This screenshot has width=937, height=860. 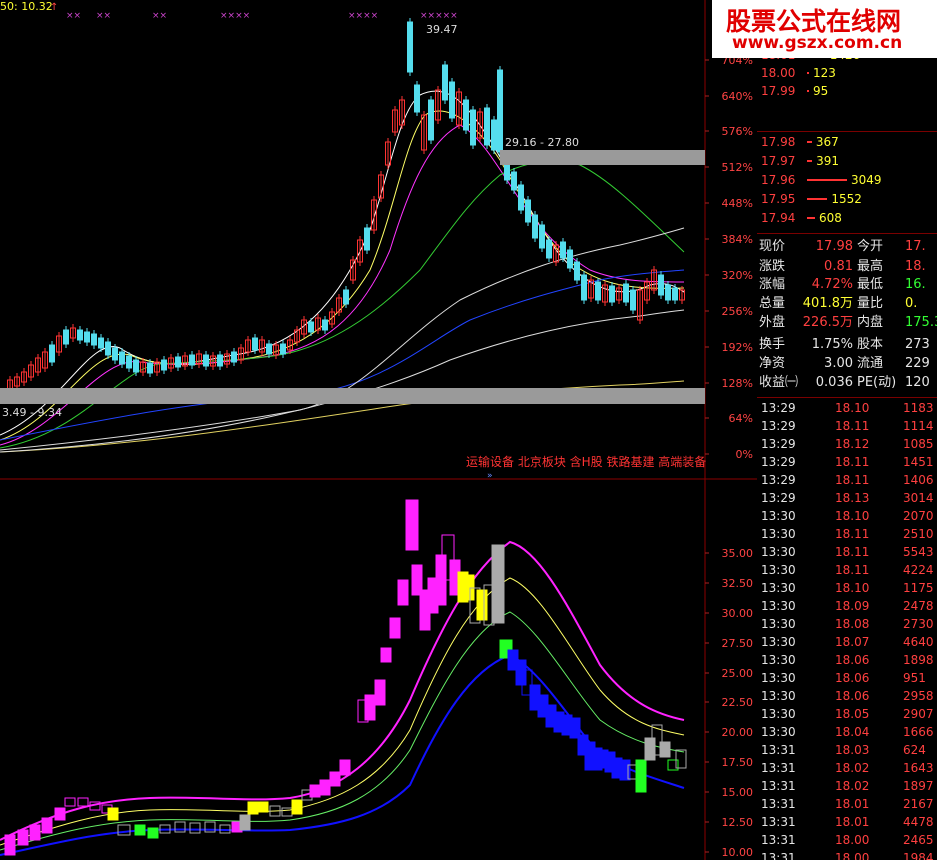 I want to click on concept-tags: 运输设备 北京板块 含H股 铁路基建 高端装备, so click(x=586, y=461).